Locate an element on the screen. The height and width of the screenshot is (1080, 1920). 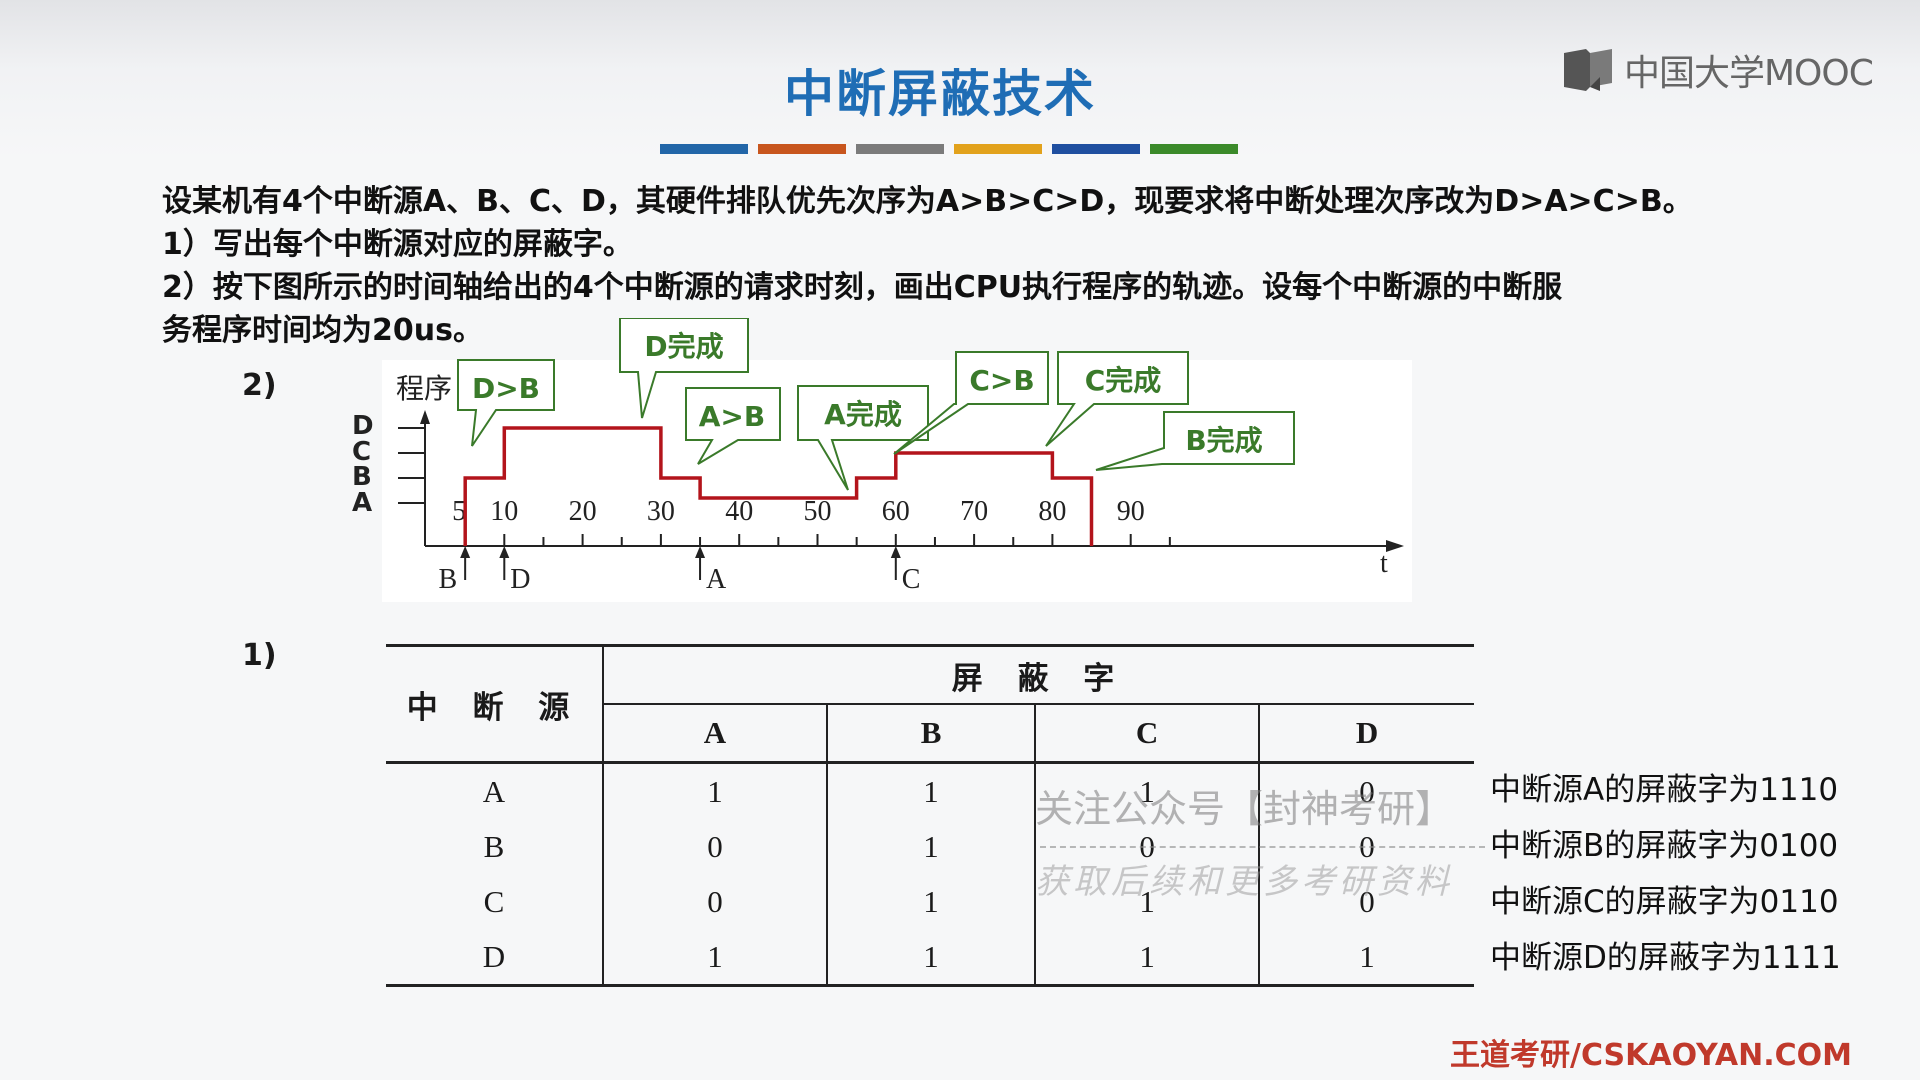
request-label: A is located at coordinates (716, 579).